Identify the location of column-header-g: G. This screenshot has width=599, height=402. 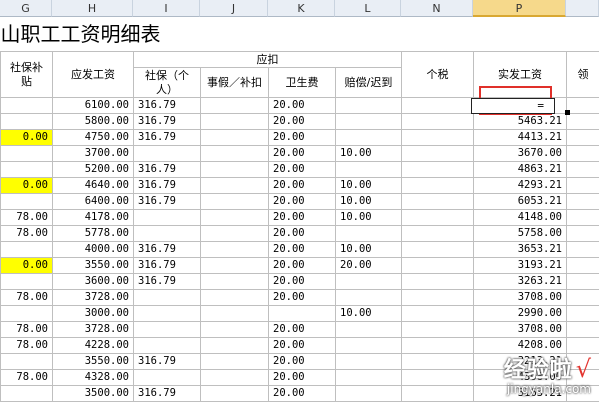
(26, 8).